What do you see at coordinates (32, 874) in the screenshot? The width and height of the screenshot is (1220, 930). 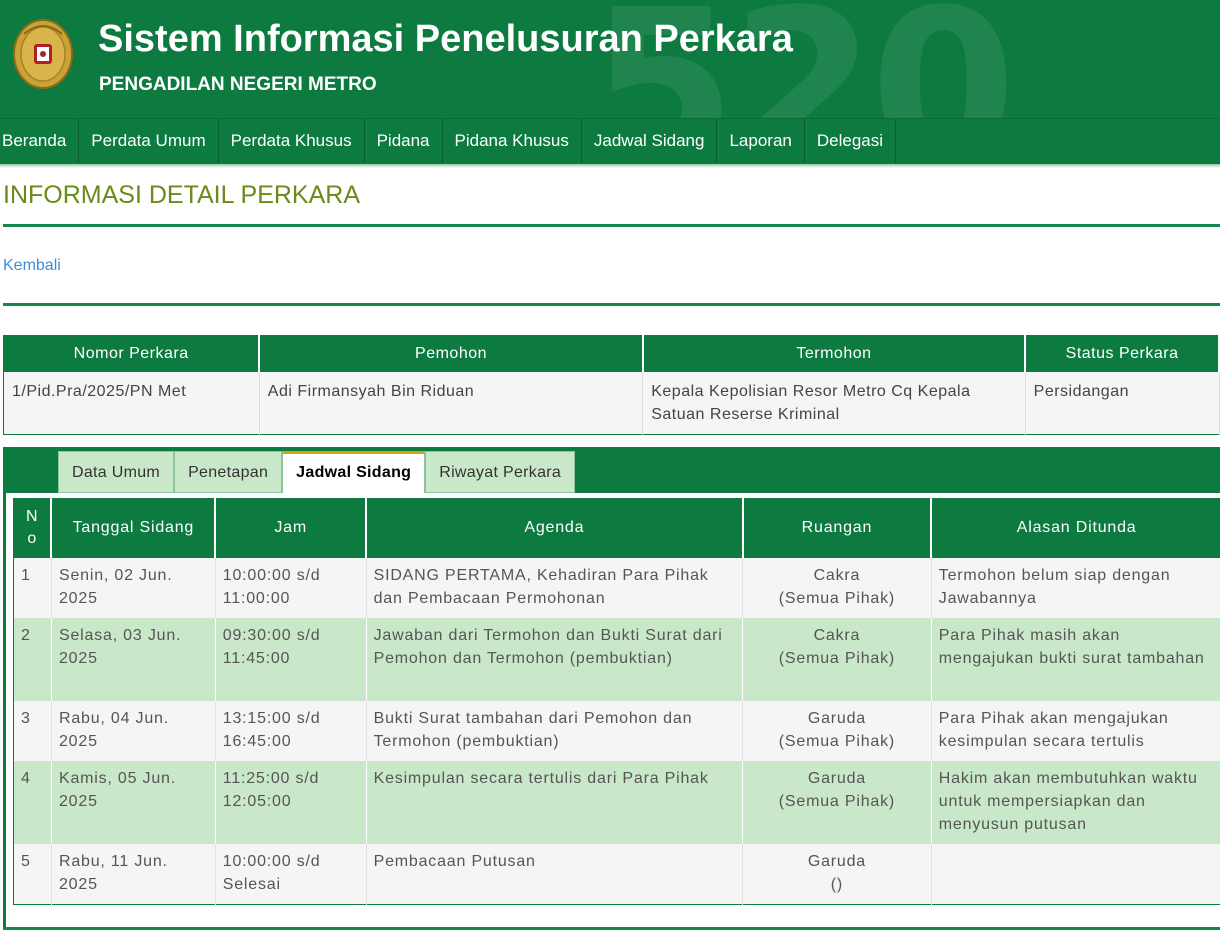 I see `row-no: 5` at bounding box center [32, 874].